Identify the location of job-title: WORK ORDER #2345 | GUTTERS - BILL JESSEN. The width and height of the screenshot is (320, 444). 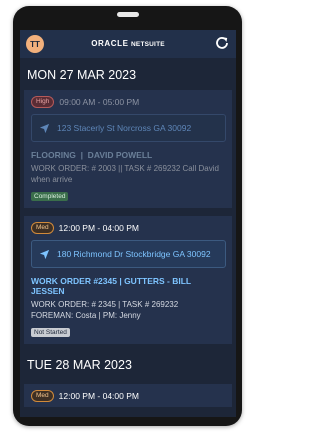
(111, 286).